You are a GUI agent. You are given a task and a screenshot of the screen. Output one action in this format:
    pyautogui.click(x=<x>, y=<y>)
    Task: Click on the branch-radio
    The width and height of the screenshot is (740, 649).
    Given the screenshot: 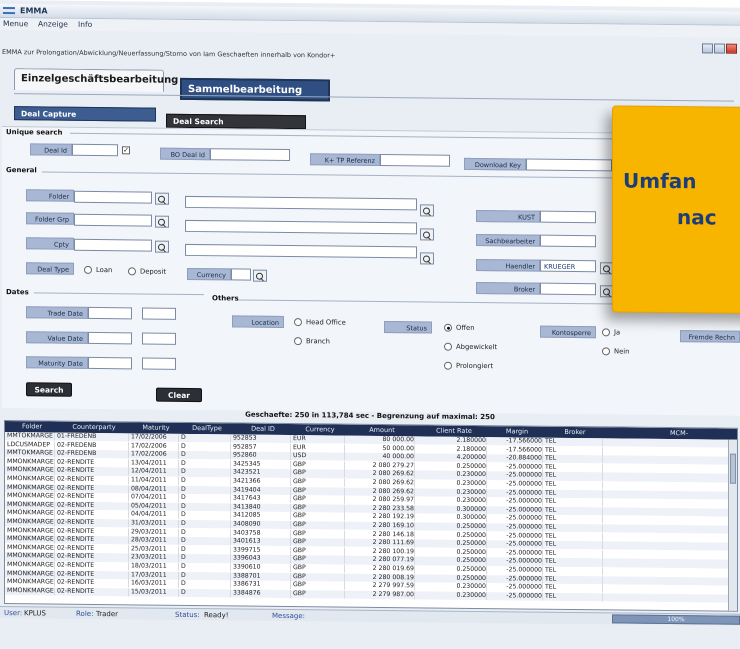 What is the action you would take?
    pyautogui.click(x=298, y=341)
    